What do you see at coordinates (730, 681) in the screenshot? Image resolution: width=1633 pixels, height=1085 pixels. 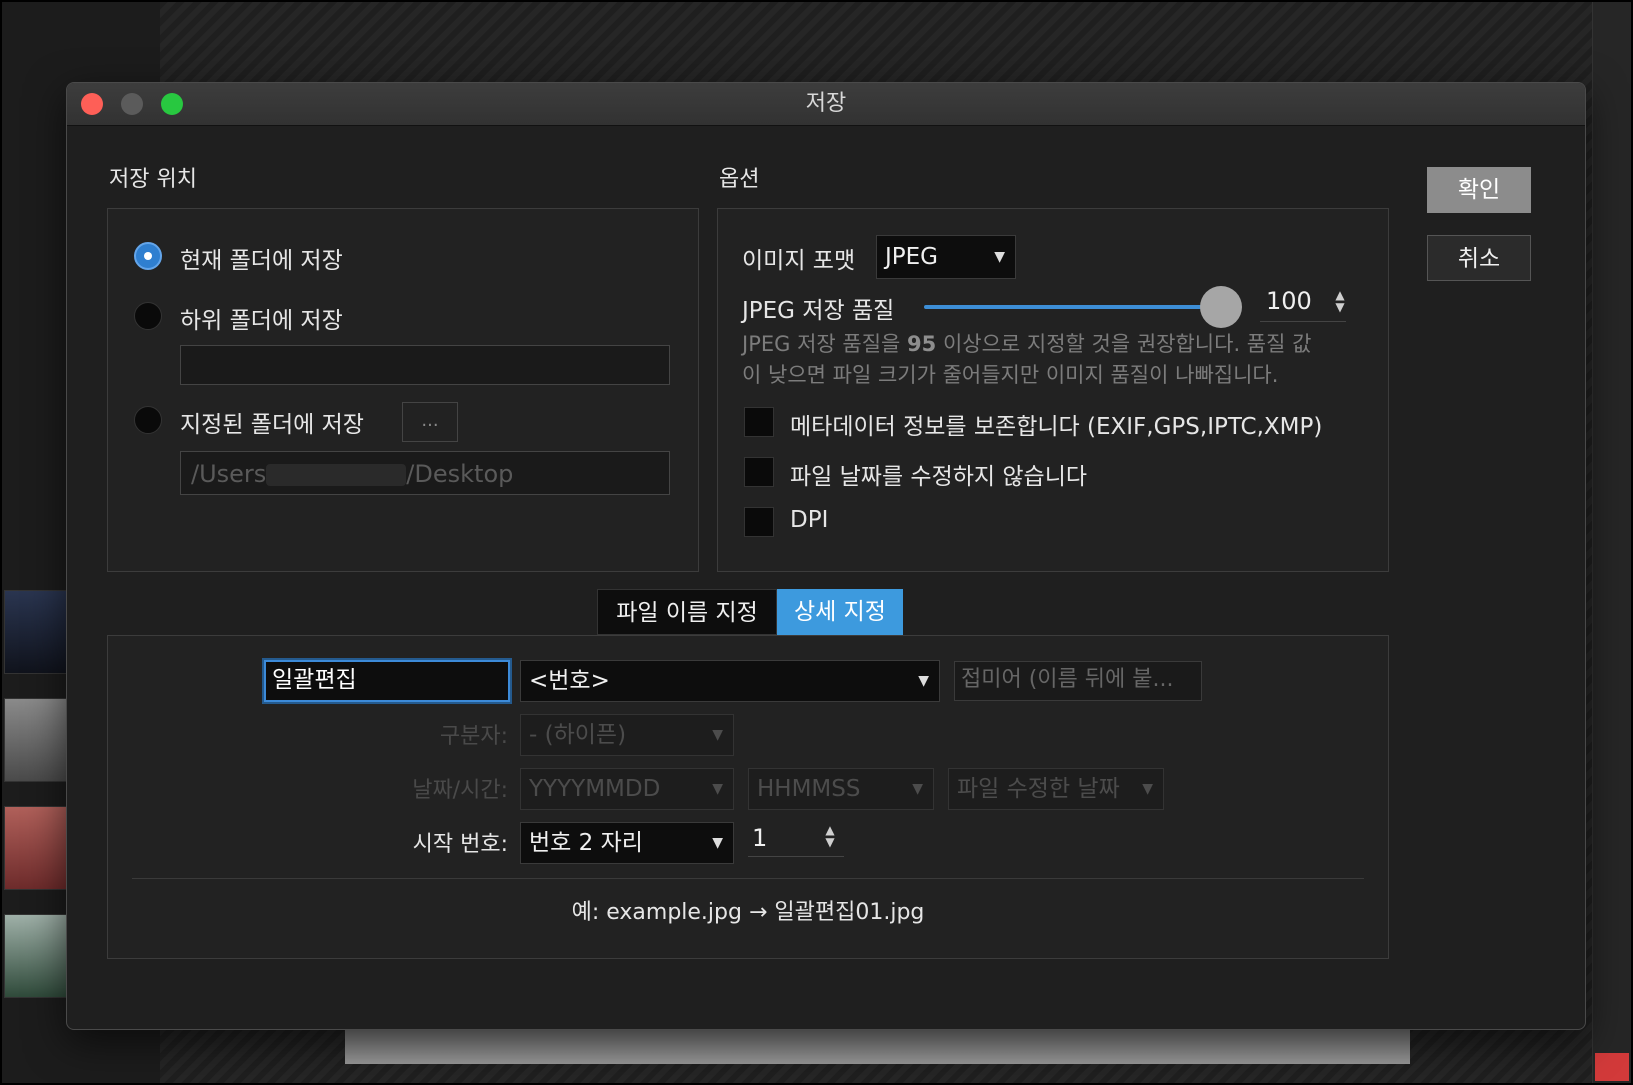 I see `pattern-select: <번호> ▼` at bounding box center [730, 681].